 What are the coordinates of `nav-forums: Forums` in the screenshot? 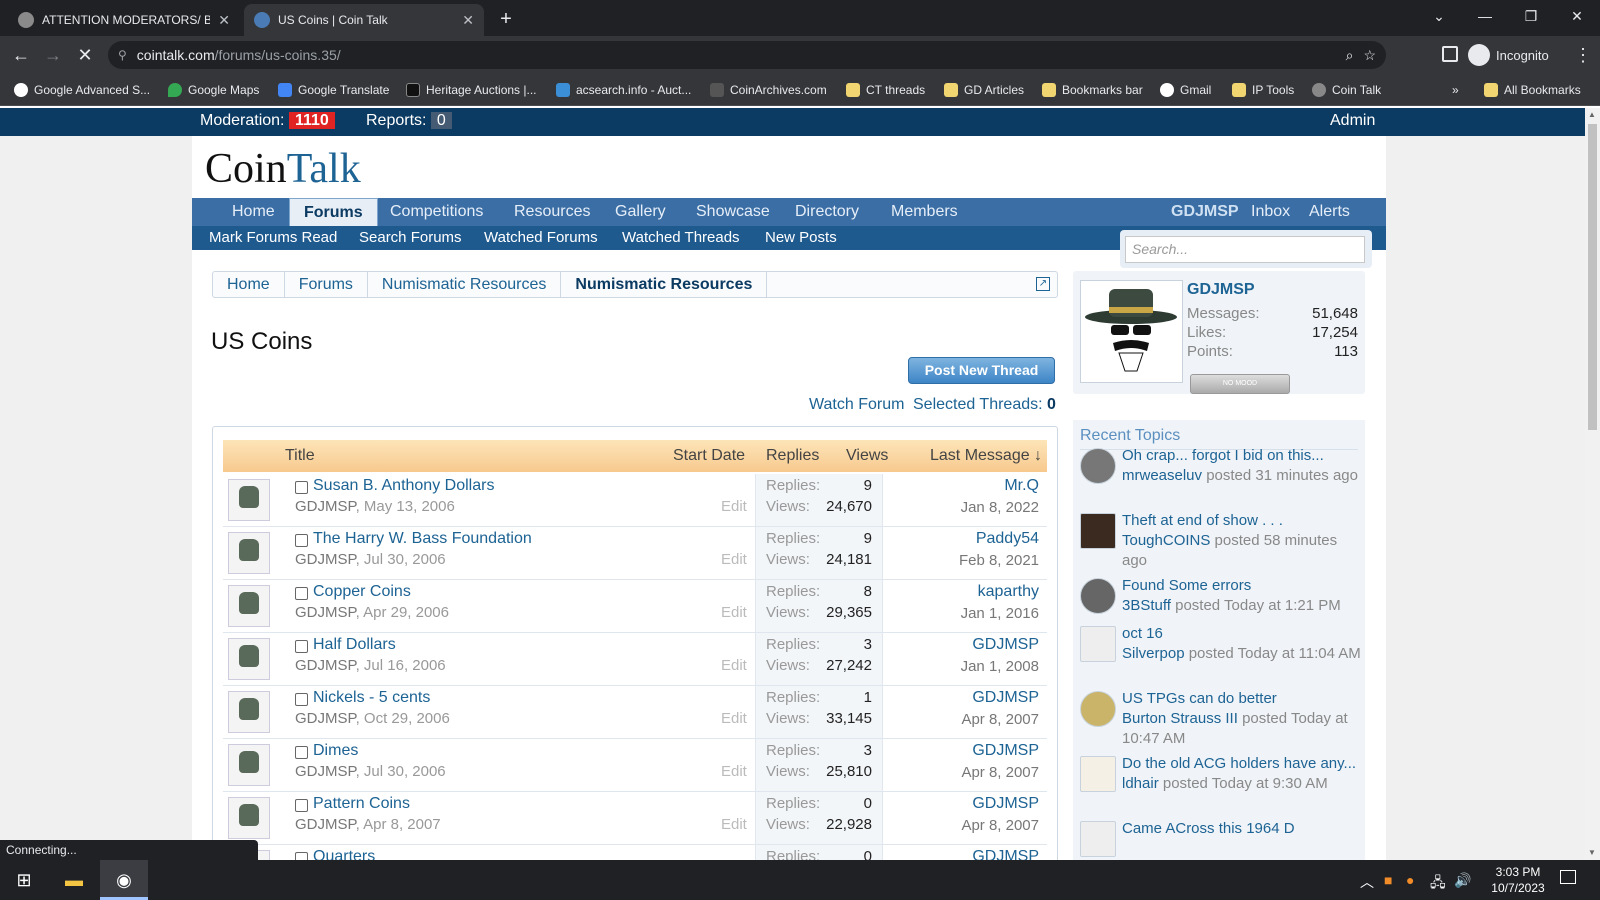 It's located at (333, 212).